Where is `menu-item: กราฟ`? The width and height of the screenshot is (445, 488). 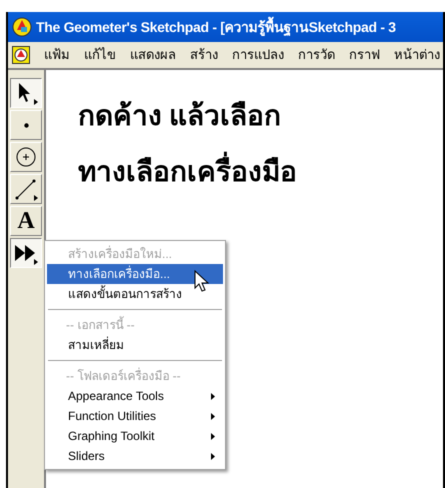
menu-item: กราฟ is located at coordinates (364, 55).